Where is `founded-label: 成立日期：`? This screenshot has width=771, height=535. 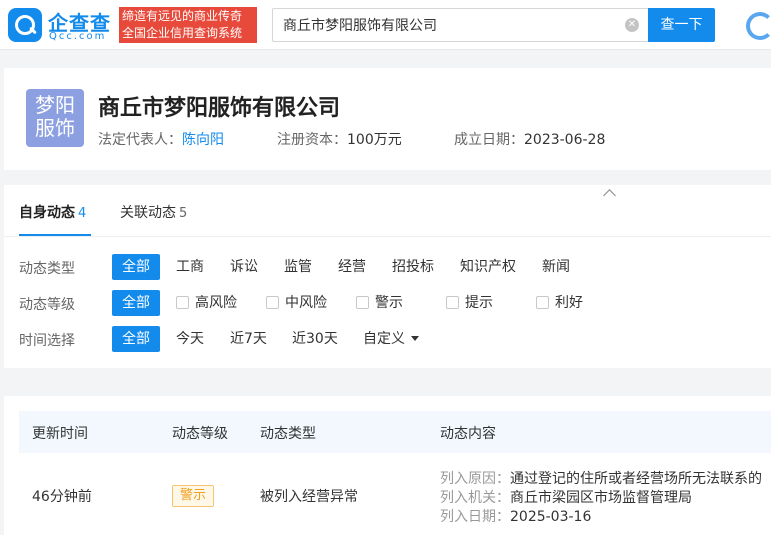 founded-label: 成立日期： is located at coordinates (489, 140).